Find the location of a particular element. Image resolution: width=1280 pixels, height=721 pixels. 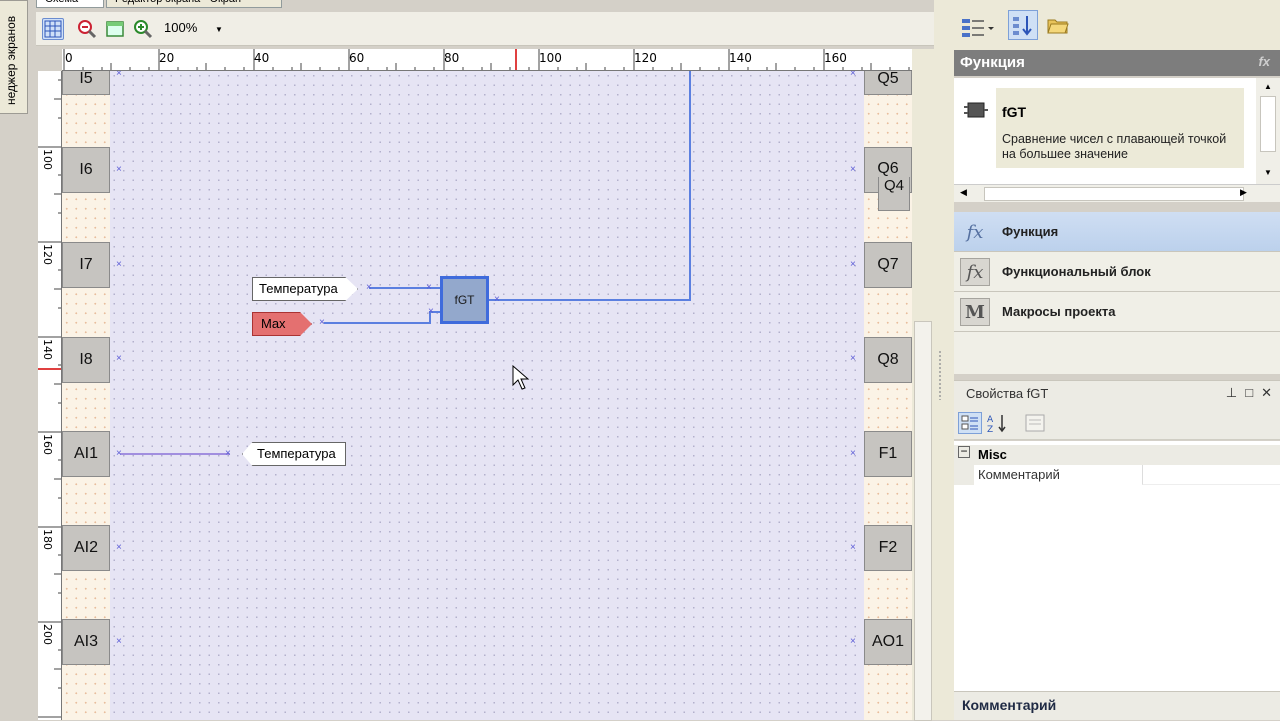

nav-item-function-block: fx Функциональный блок is located at coordinates (1117, 272).